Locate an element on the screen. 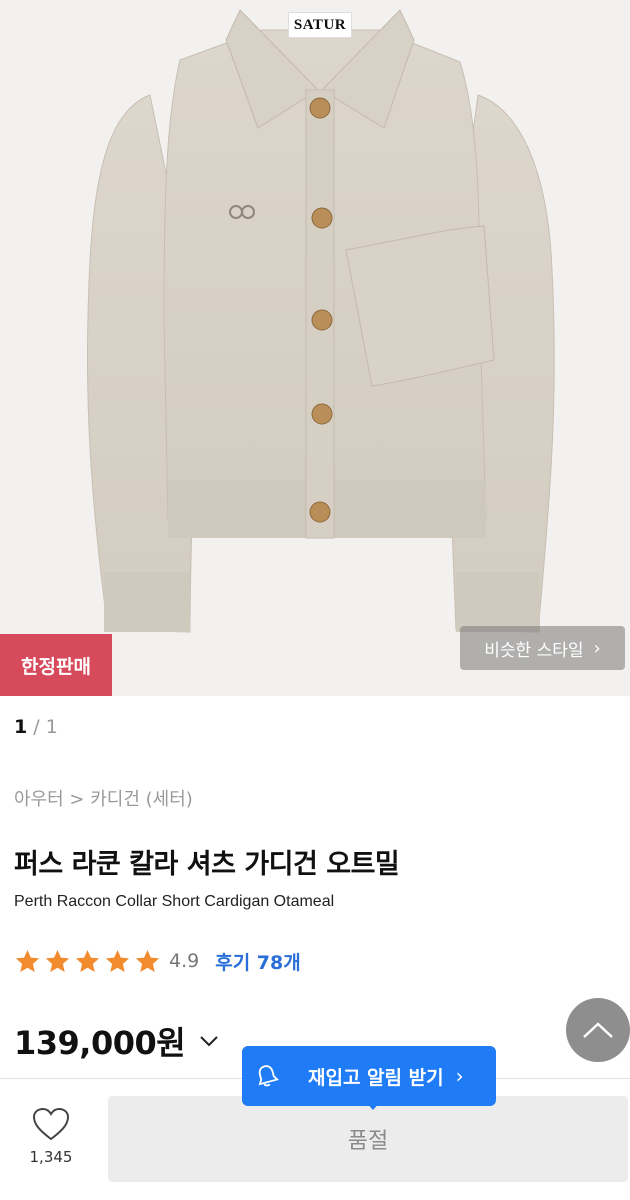 This screenshot has width=630, height=1200. rating-stars is located at coordinates (87, 961).